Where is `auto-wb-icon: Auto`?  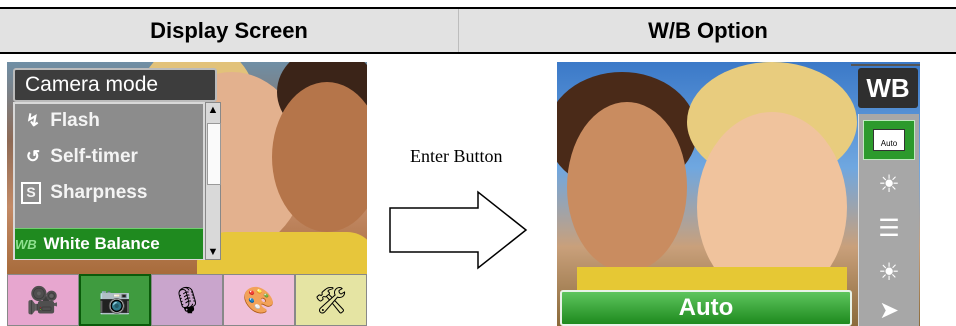 auto-wb-icon: Auto is located at coordinates (889, 140).